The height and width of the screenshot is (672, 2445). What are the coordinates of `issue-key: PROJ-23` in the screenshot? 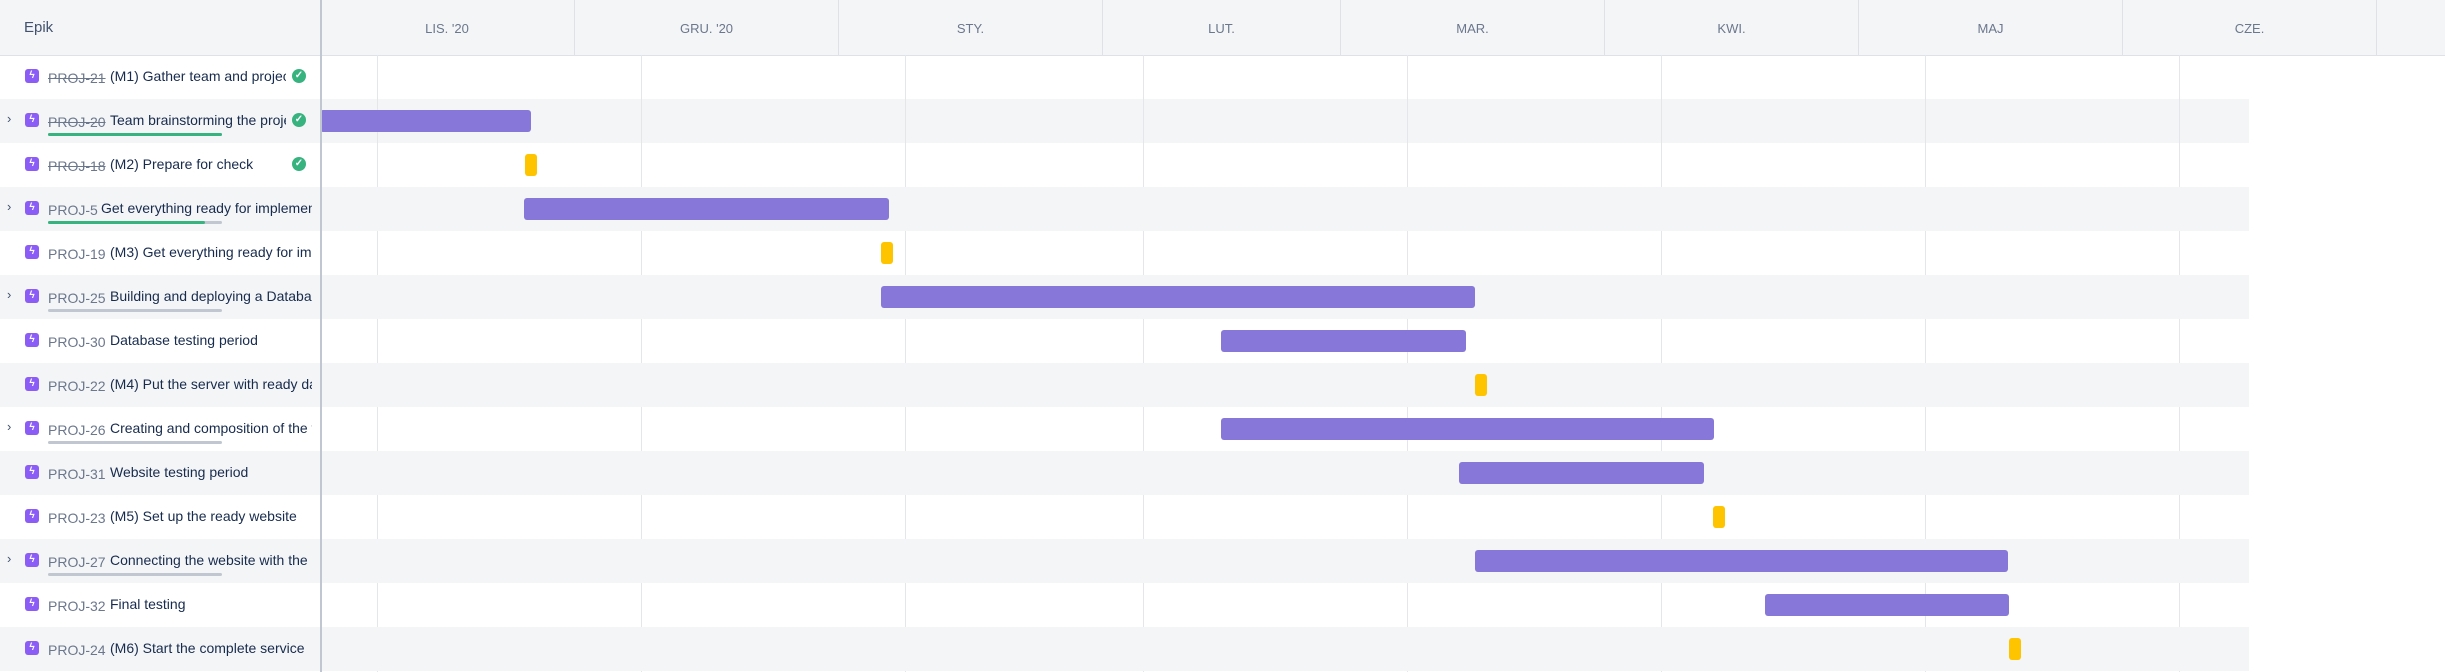 It's located at (77, 518).